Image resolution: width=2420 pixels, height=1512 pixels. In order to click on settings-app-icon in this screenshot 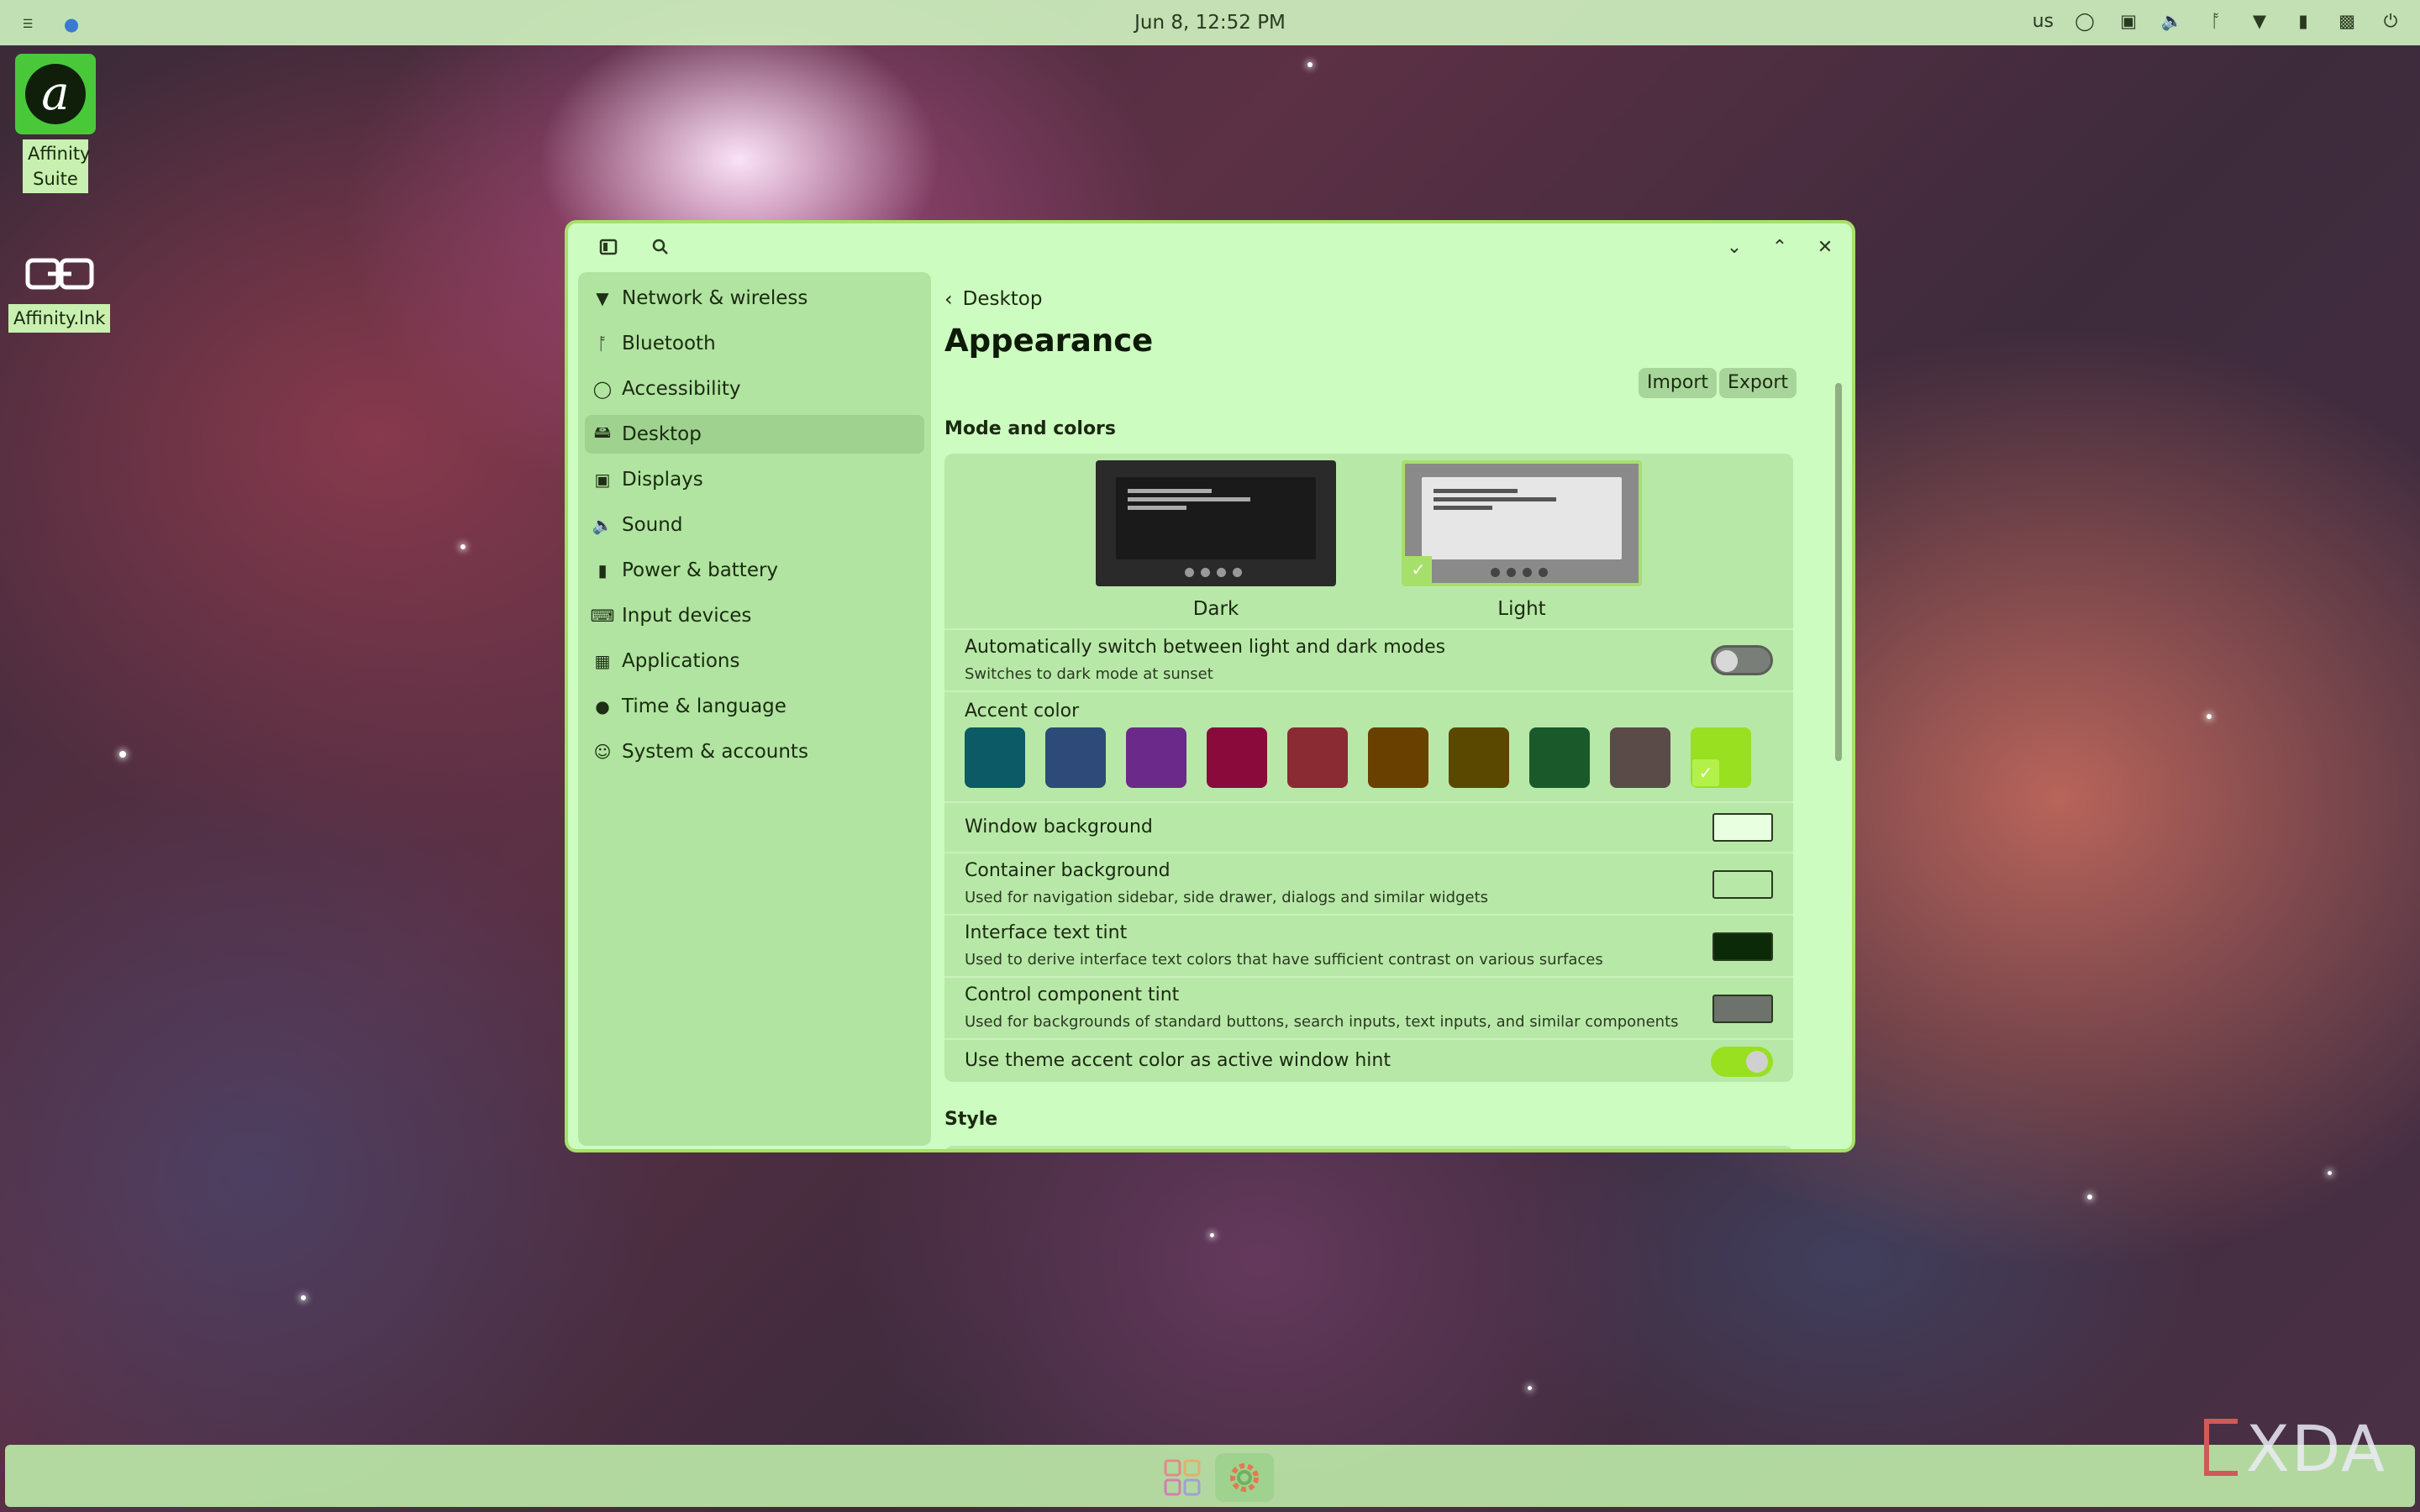, I will do `click(1244, 1477)`.